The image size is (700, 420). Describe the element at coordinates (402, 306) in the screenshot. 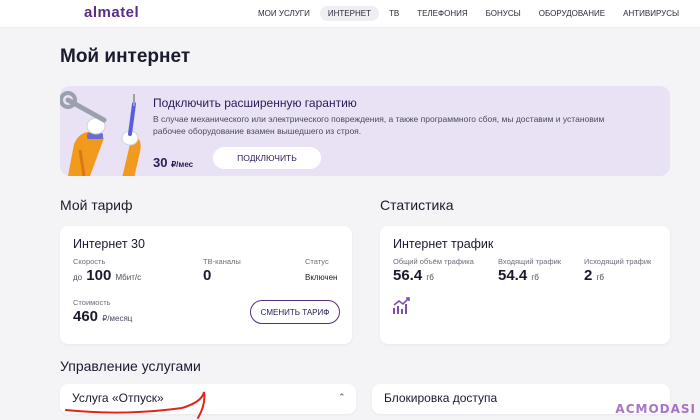

I see `chart-trend-icon` at that location.